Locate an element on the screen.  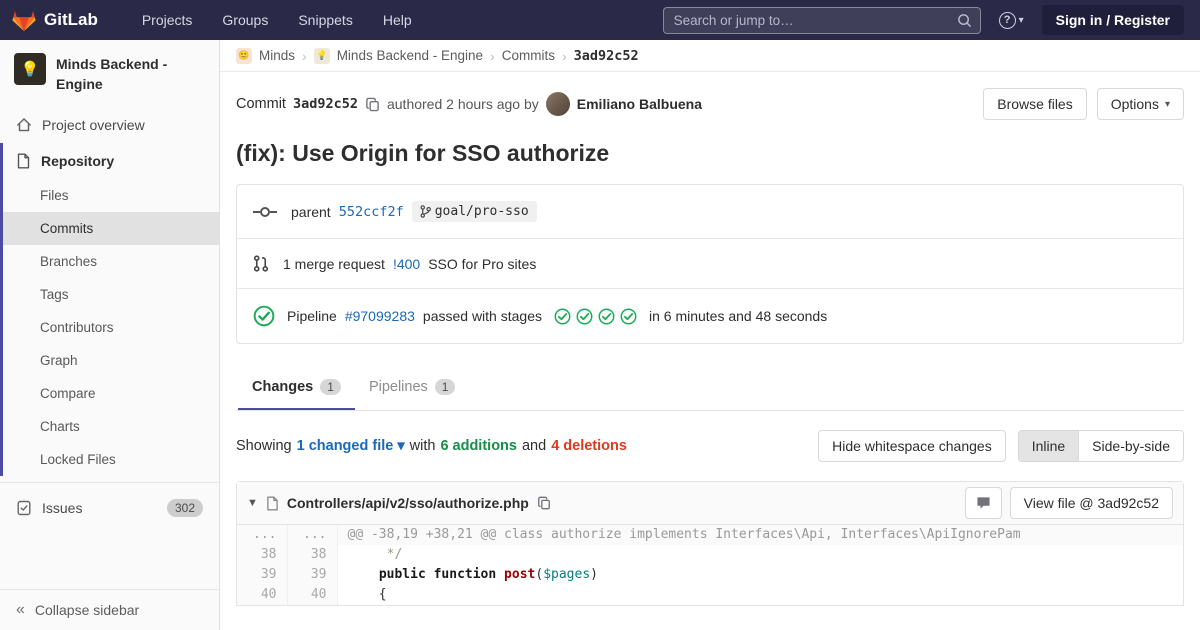
author-avatar is located at coordinates (557, 104).